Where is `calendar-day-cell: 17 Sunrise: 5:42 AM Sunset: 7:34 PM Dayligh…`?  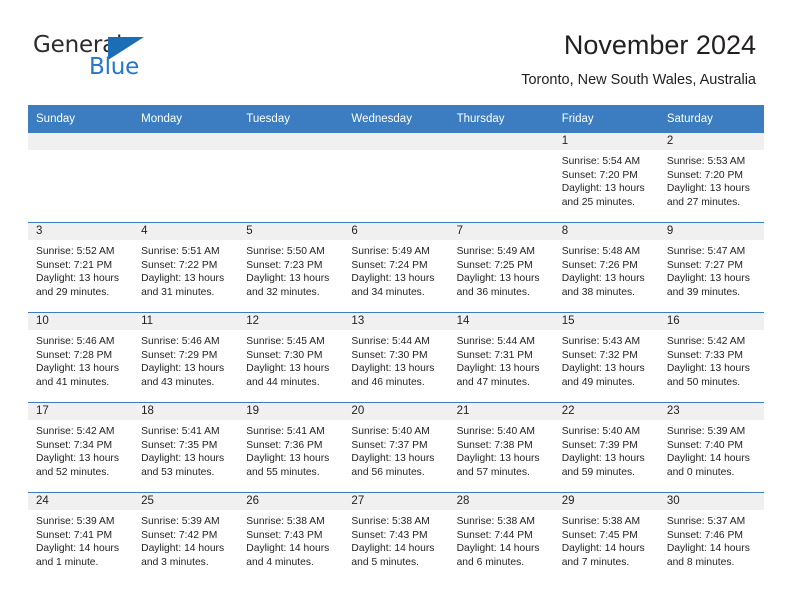 calendar-day-cell: 17 Sunrise: 5:42 AM Sunset: 7:34 PM Dayligh… is located at coordinates (81, 447).